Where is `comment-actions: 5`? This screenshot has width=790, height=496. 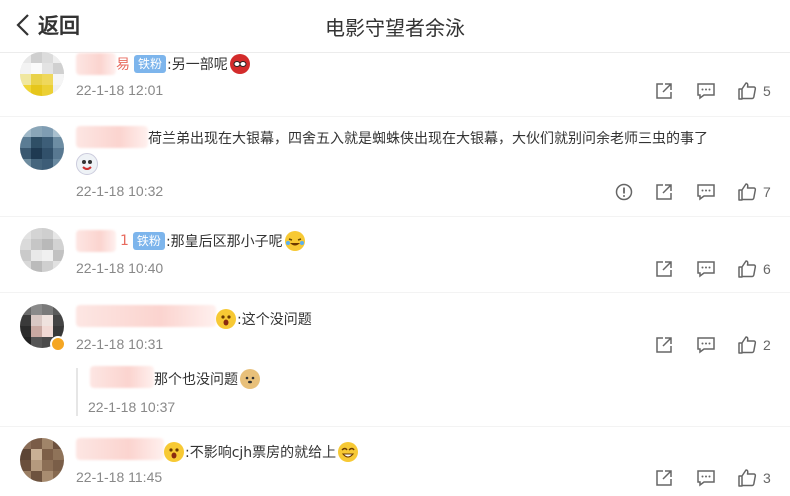
comment-actions: 5 is located at coordinates (712, 91).